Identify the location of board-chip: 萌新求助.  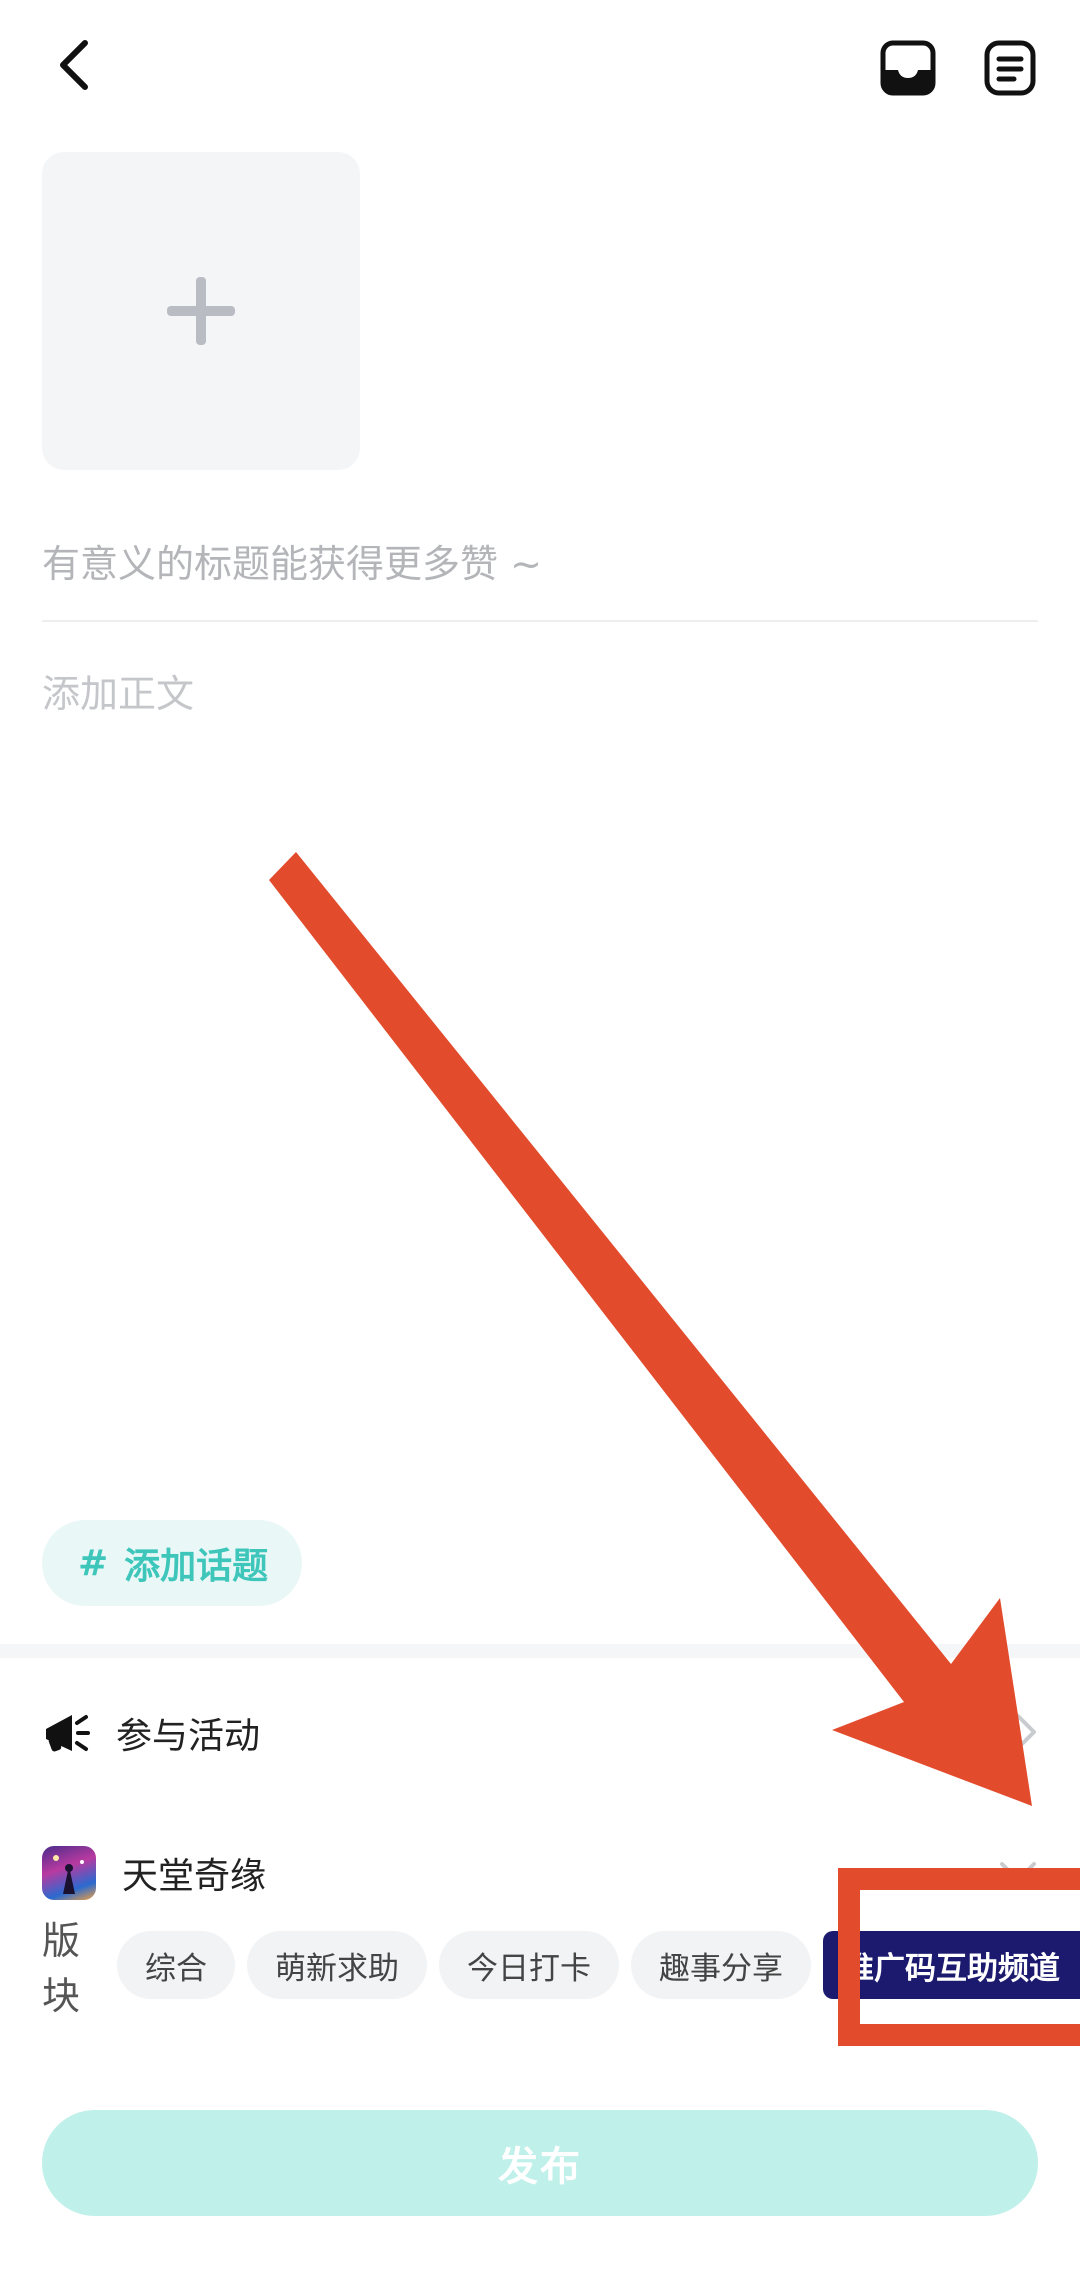
(337, 1965).